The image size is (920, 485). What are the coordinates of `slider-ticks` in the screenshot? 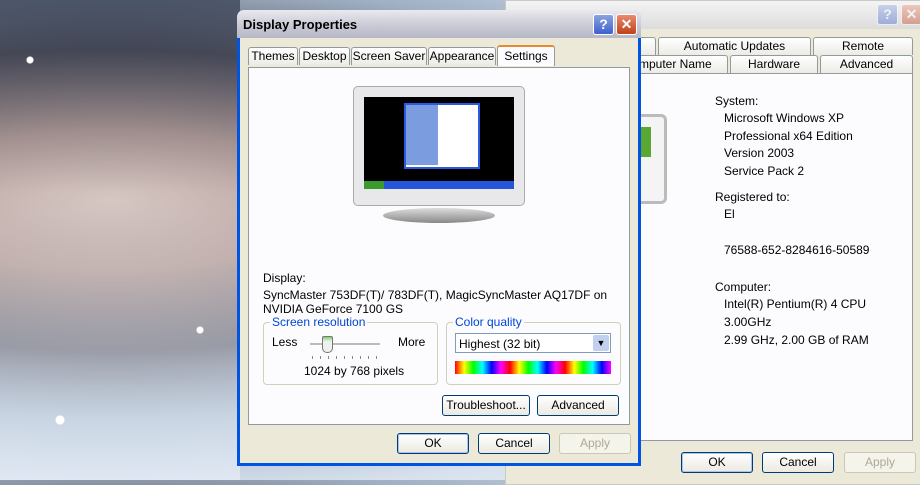 It's located at (345, 357).